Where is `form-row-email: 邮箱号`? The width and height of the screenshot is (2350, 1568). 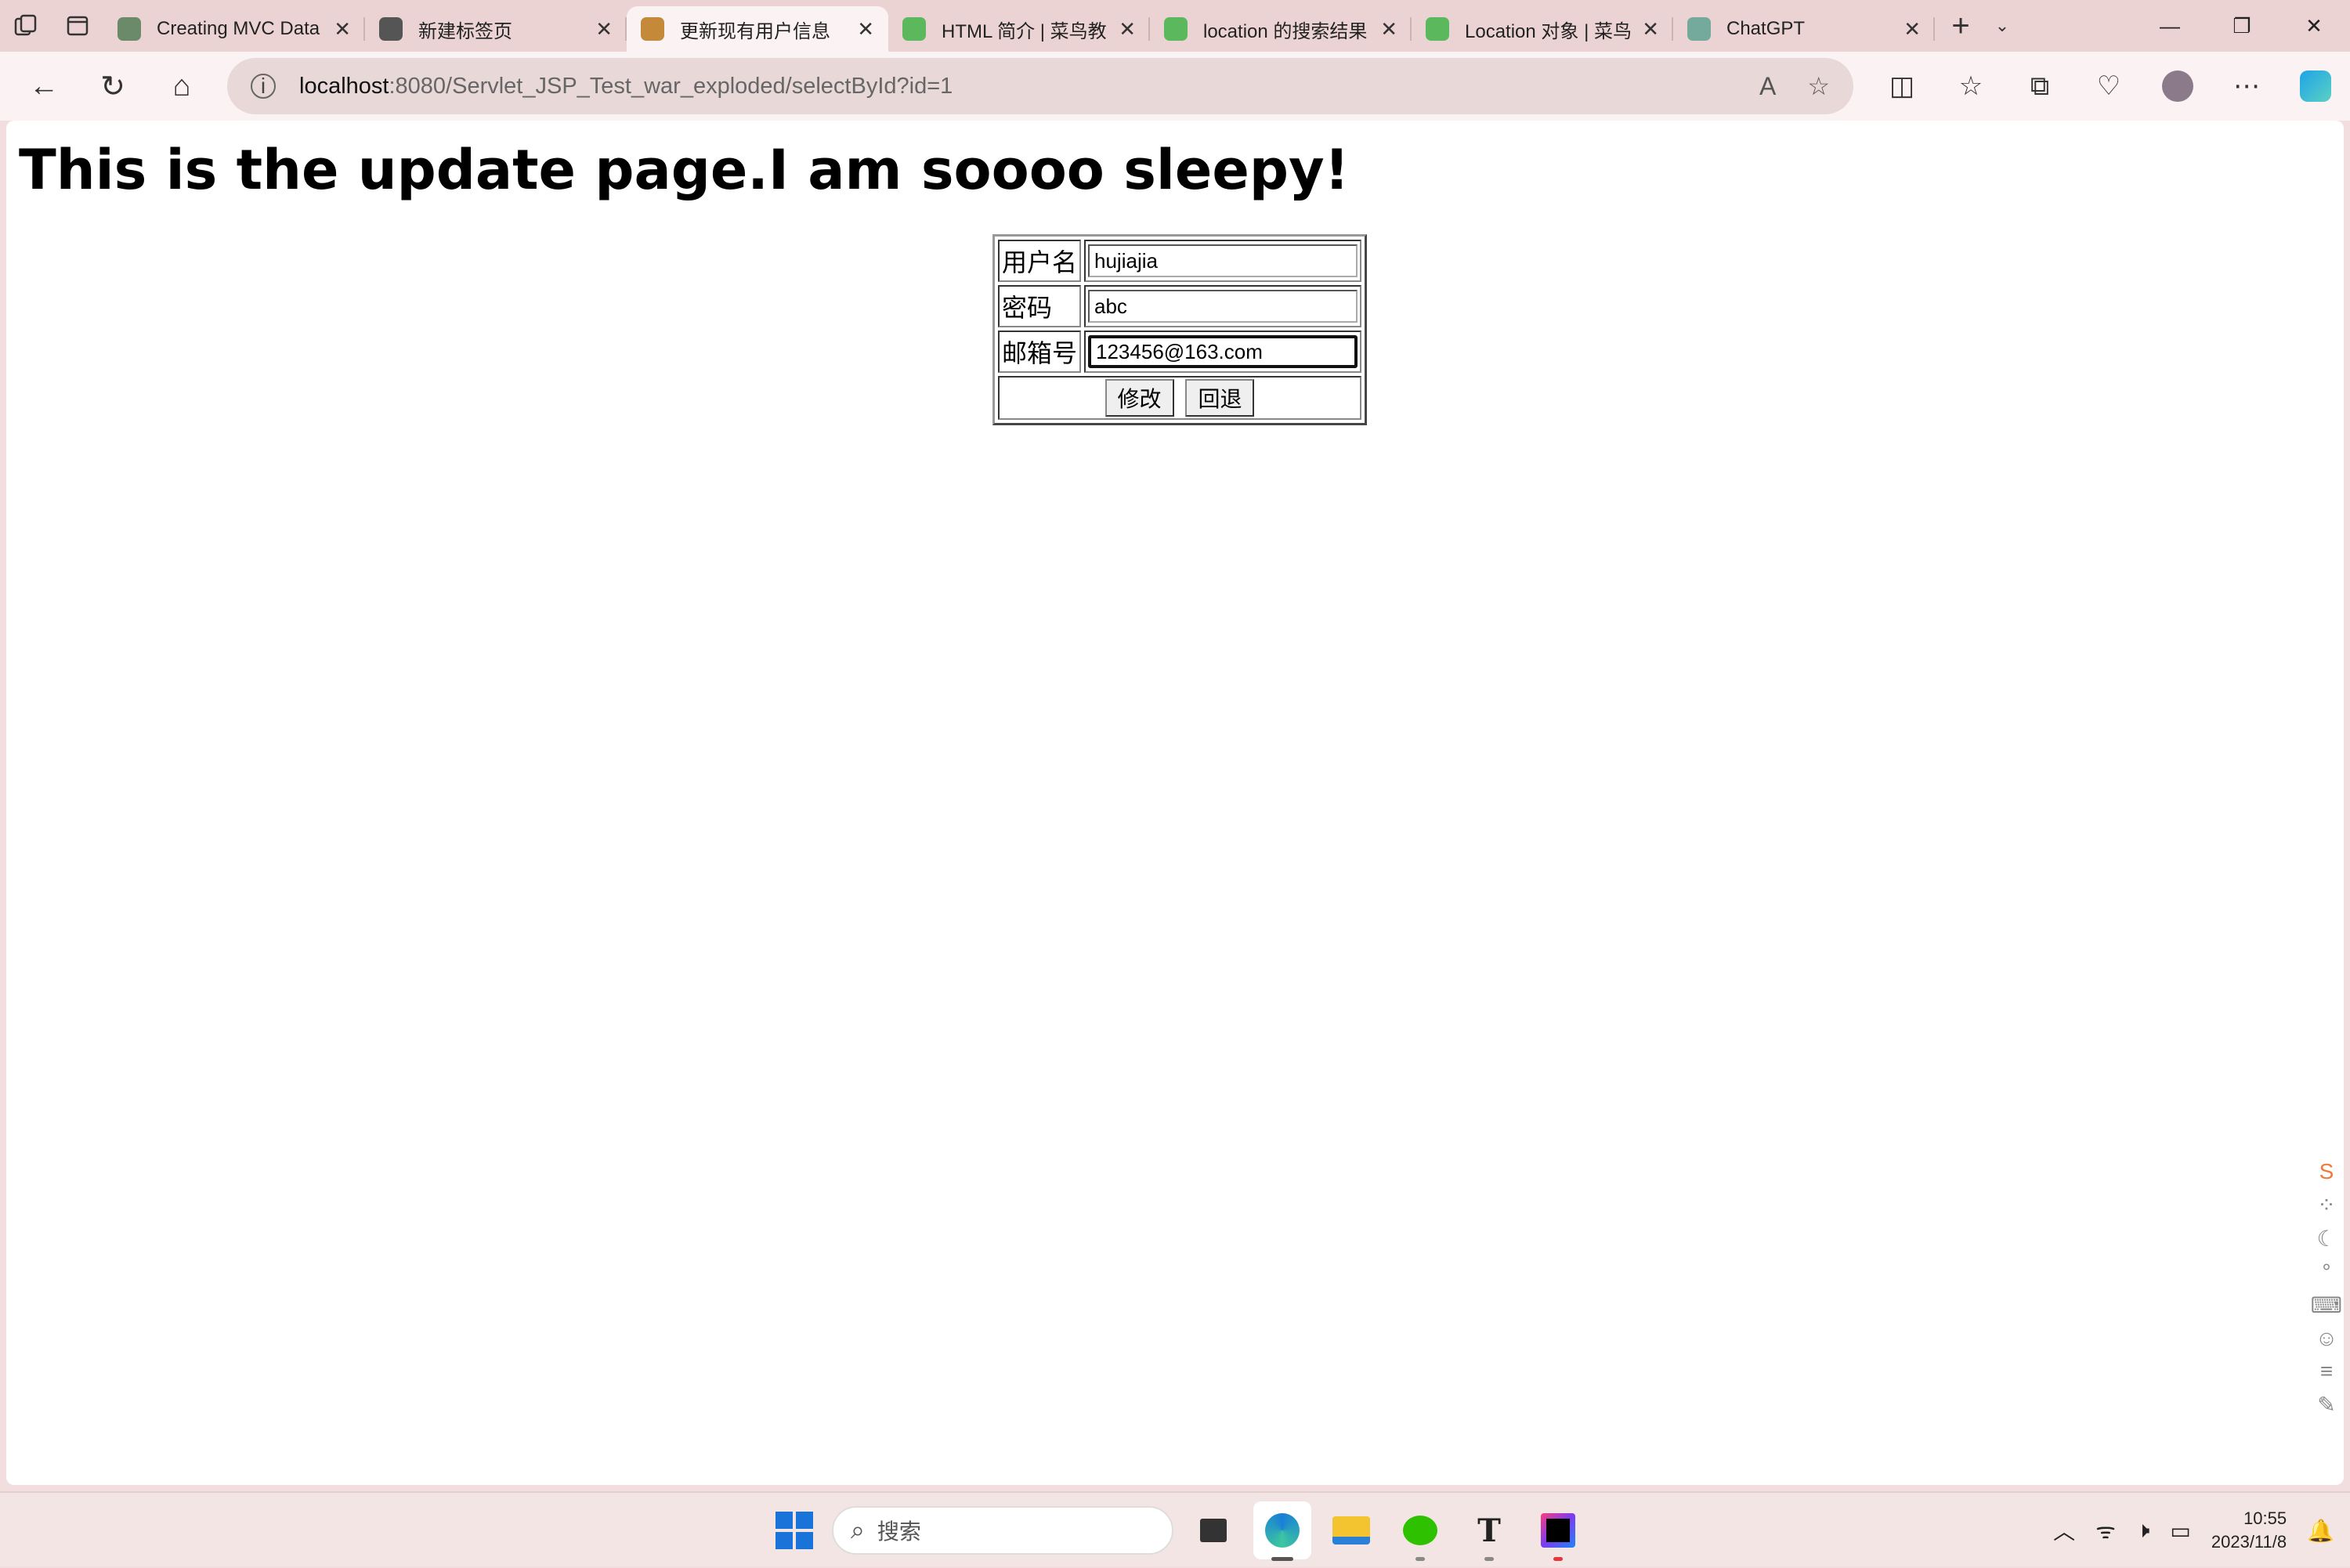
form-row-email: 邮箱号 is located at coordinates (1180, 352).